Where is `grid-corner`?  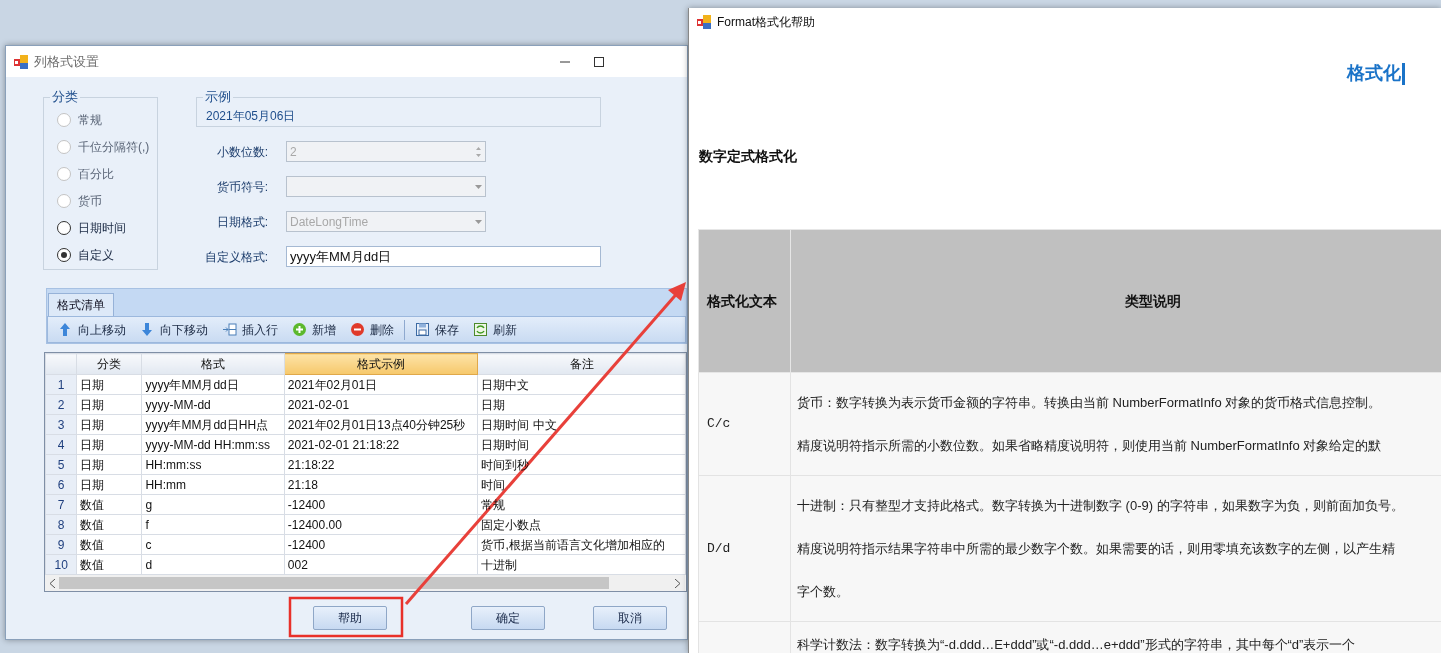 grid-corner is located at coordinates (61, 364).